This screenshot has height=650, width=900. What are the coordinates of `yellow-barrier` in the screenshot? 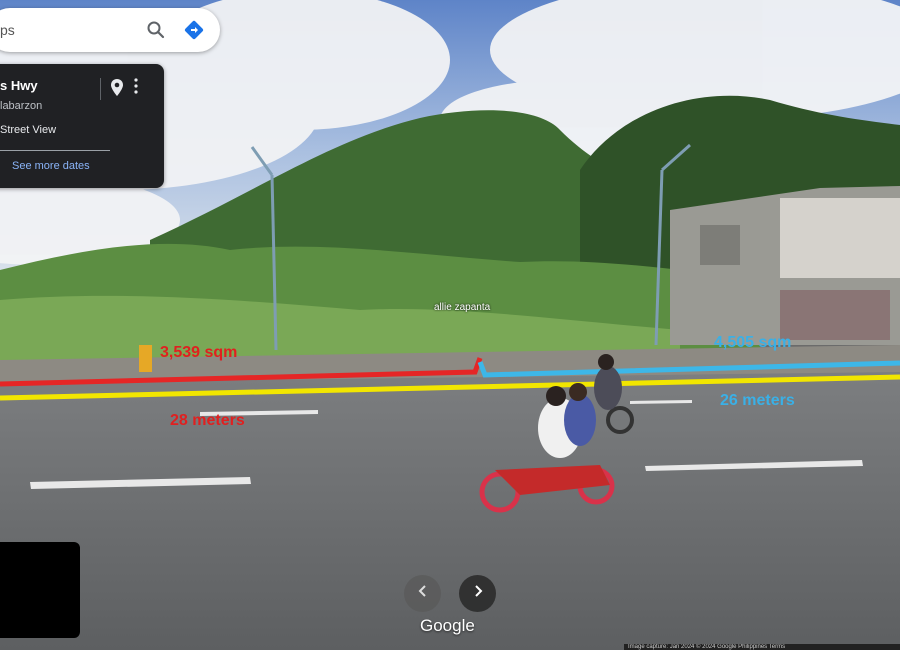 It's located at (145, 358).